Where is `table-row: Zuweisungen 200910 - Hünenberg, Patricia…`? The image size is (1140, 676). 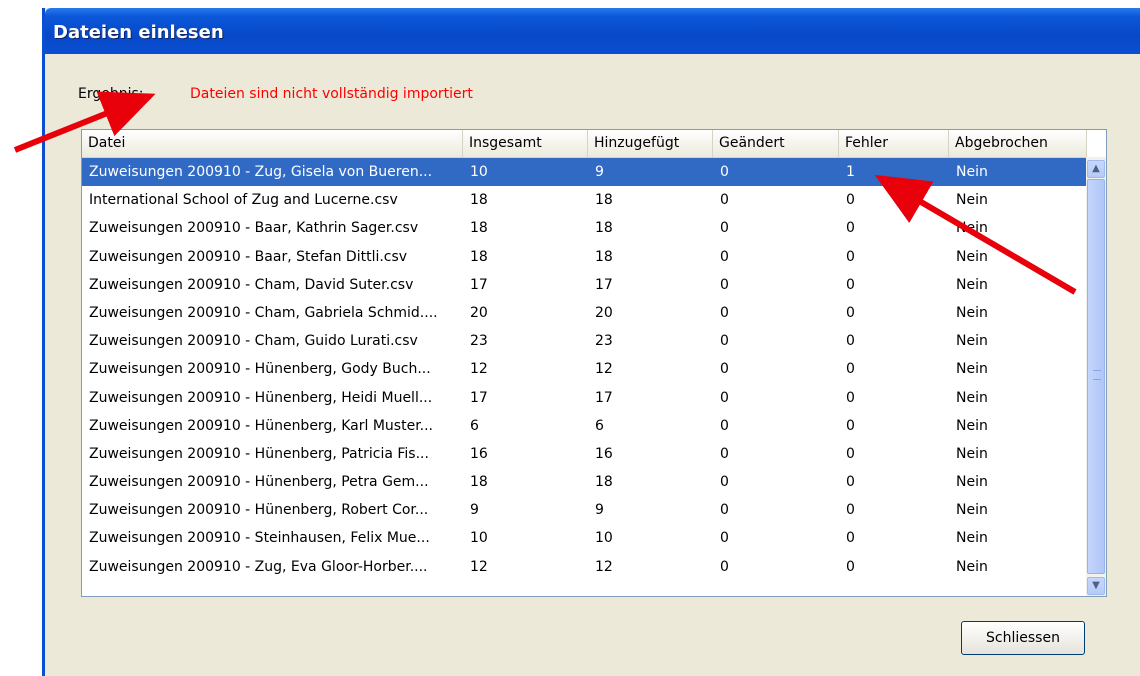 table-row: Zuweisungen 200910 - Hünenberg, Patricia… is located at coordinates (584, 454).